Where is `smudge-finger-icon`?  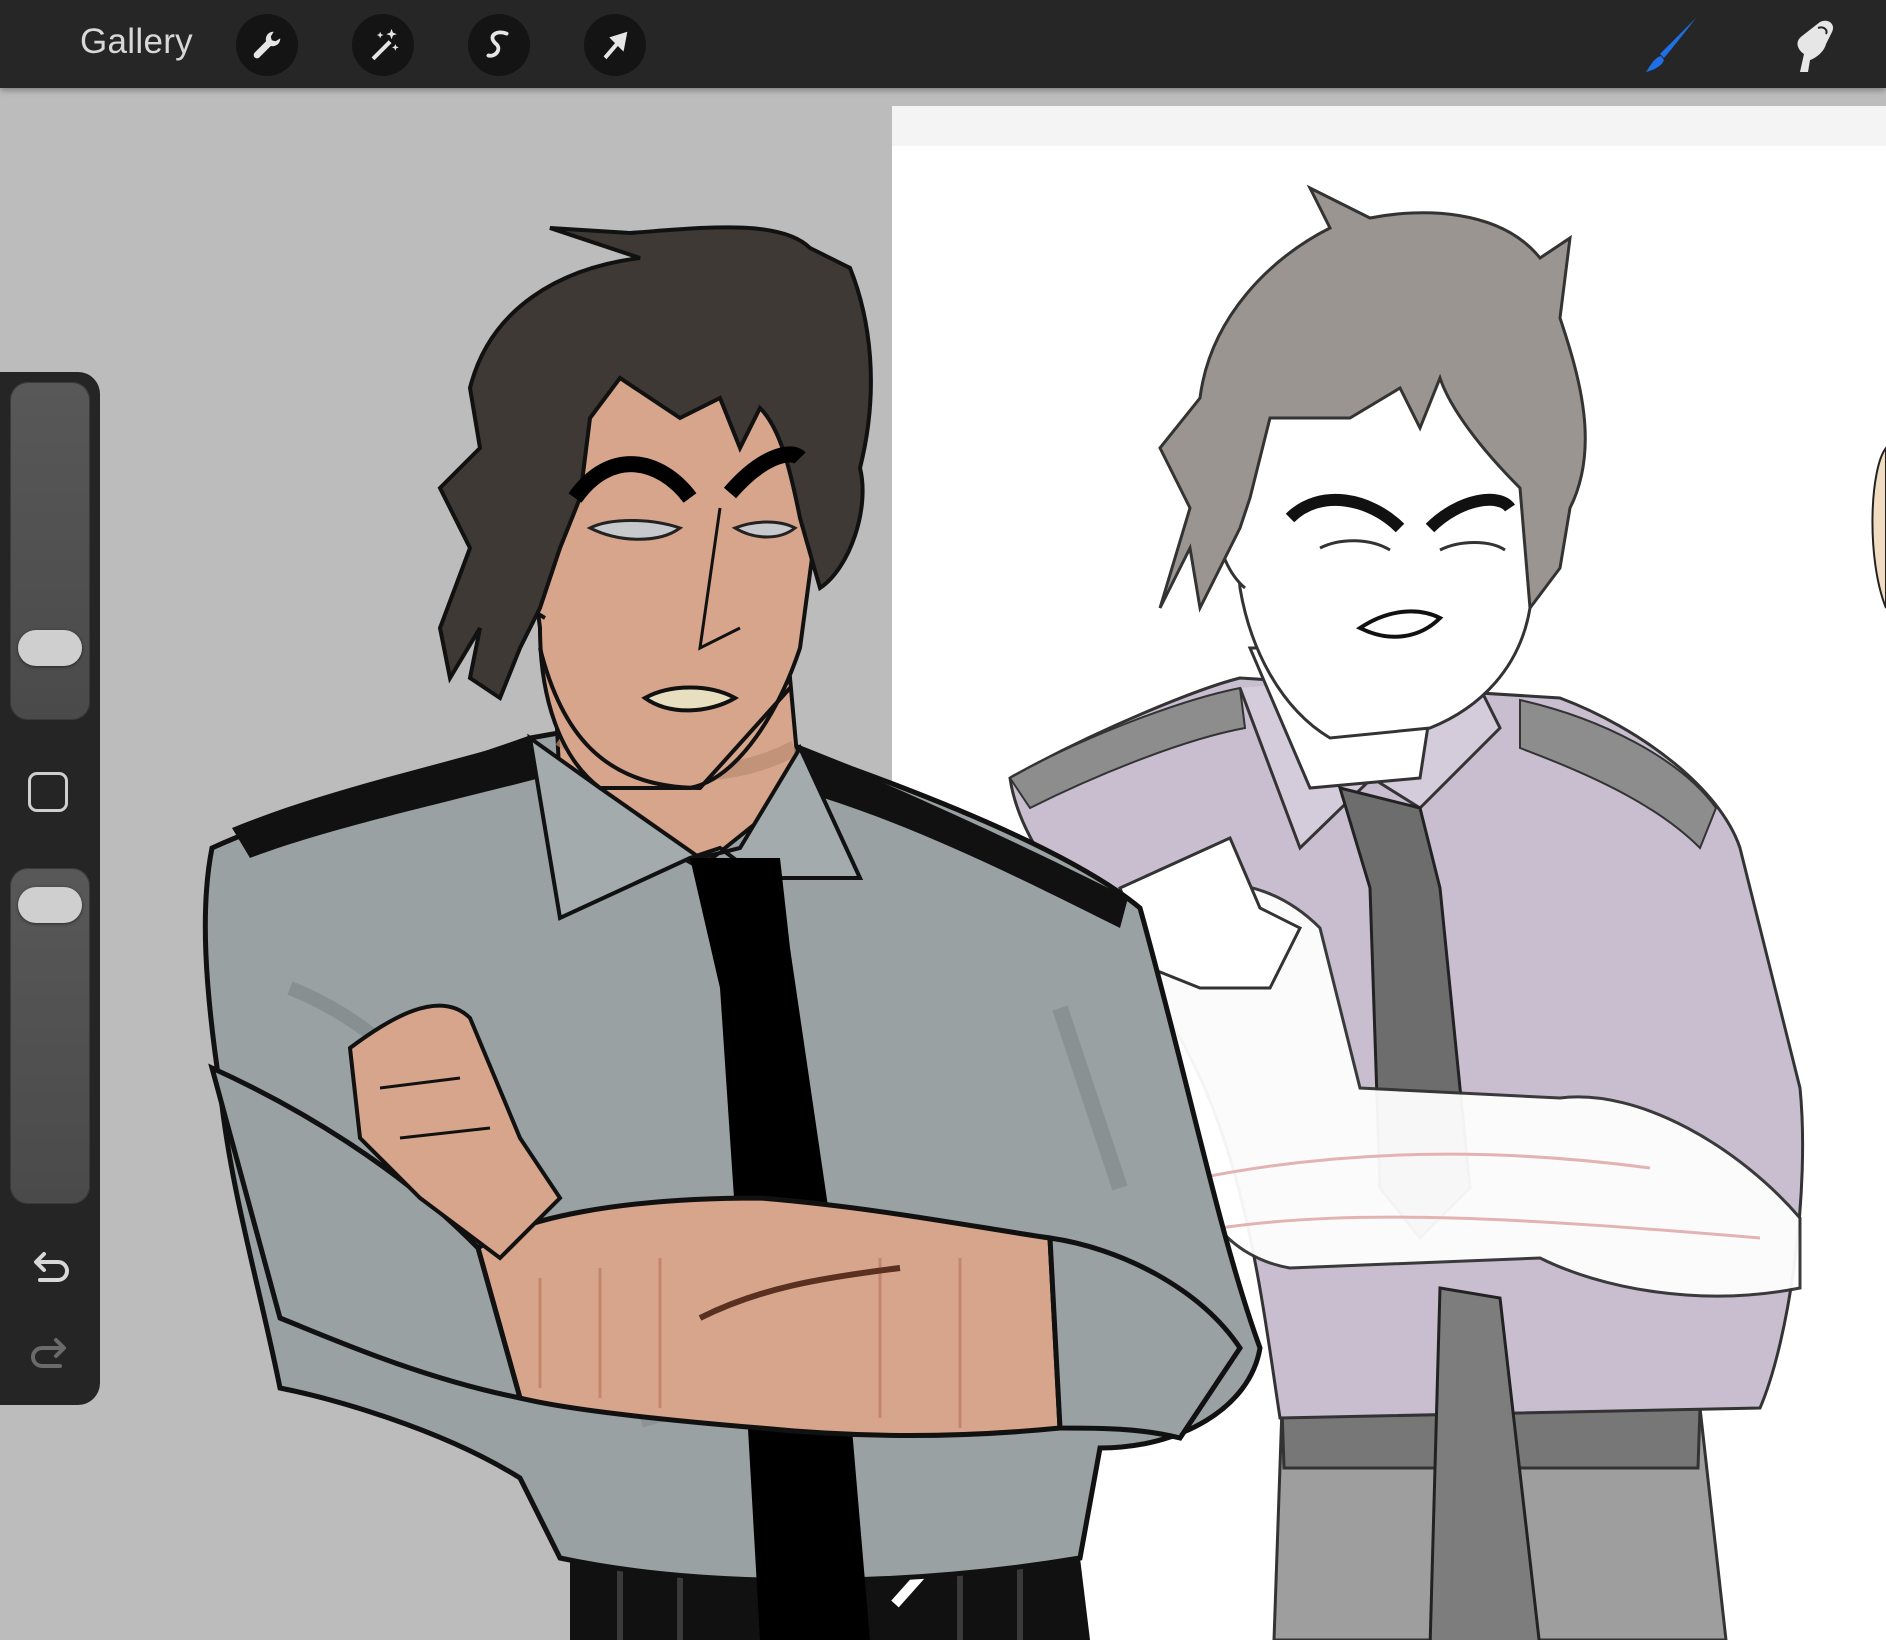
smudge-finger-icon is located at coordinates (1815, 46).